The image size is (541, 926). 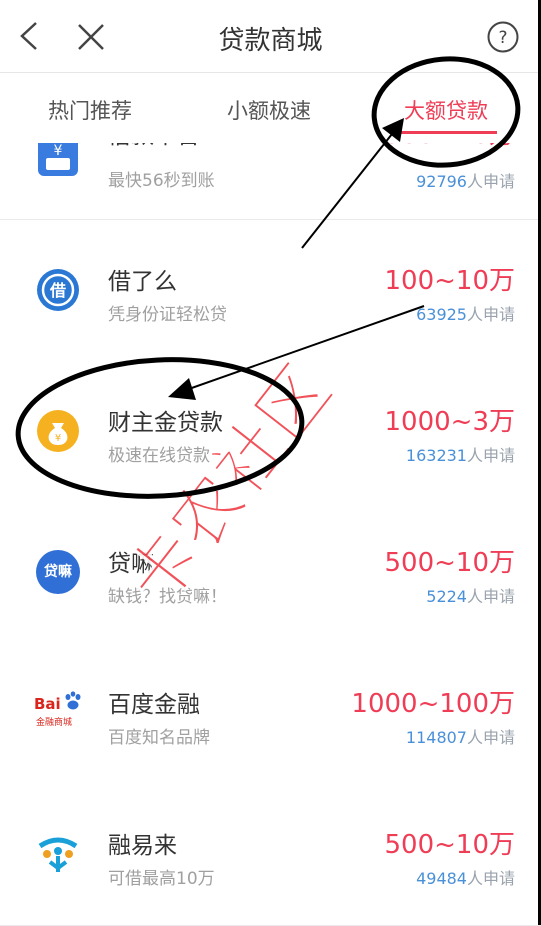 I want to click on baidu-finance-logo-icon: Bai 金融商城, so click(x=59, y=713).